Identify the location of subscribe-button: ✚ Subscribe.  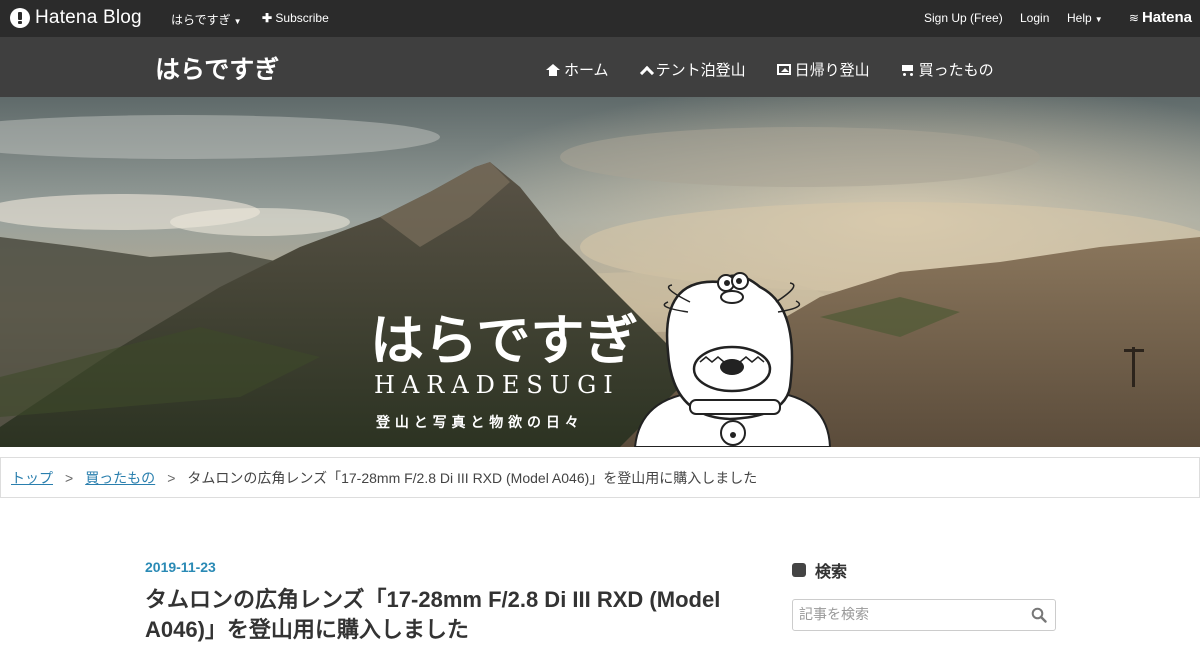
(295, 18).